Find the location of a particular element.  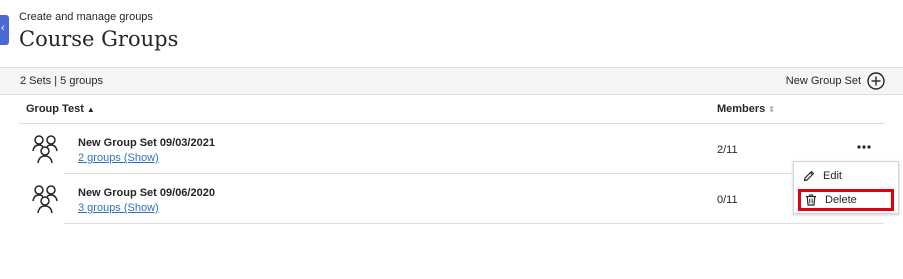

new-group-set-button: New Group Set is located at coordinates (835, 81).